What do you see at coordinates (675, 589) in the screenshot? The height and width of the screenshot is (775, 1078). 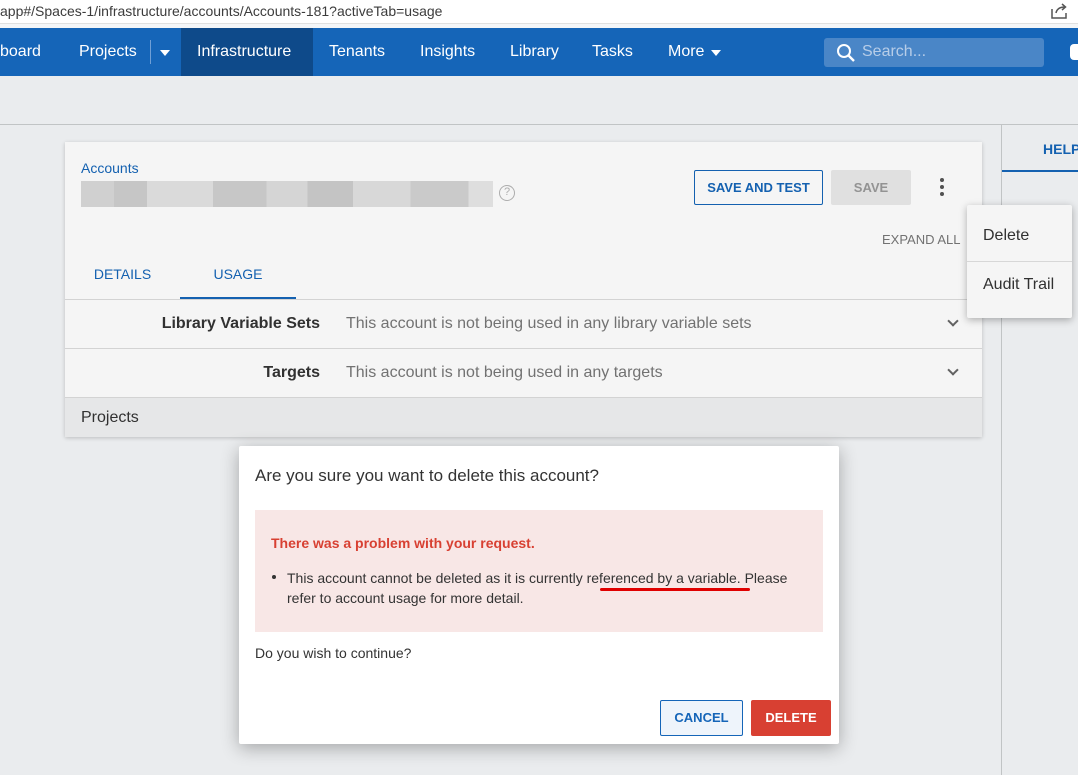 I see `annotation-underline` at bounding box center [675, 589].